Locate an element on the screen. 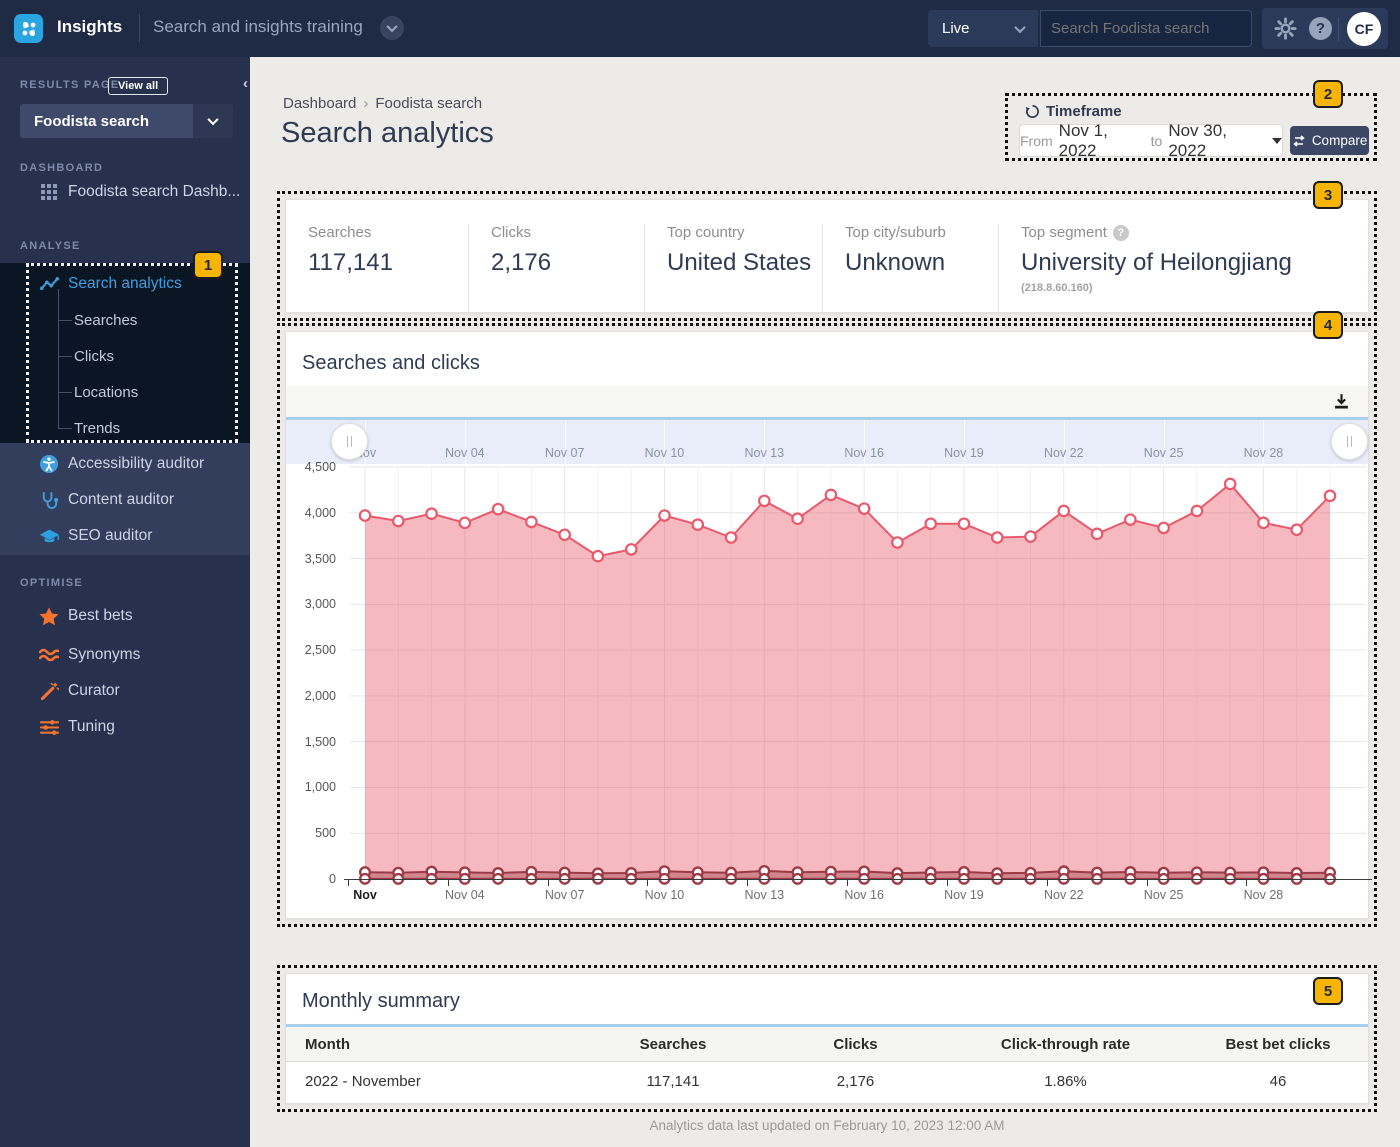 The image size is (1400, 1147). navigator-tick-label: Nov 13 is located at coordinates (764, 453).